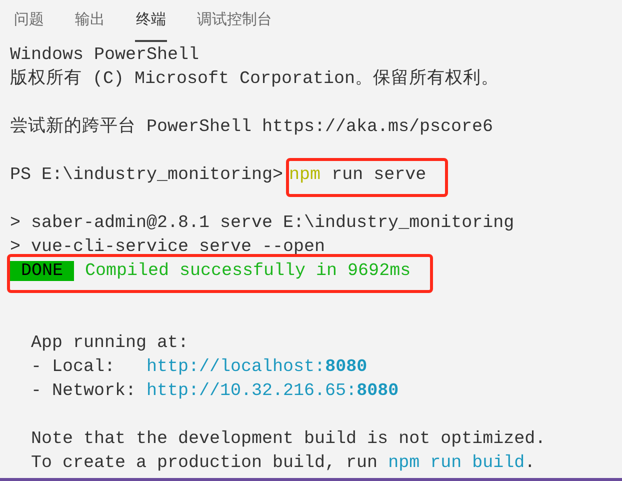 This screenshot has height=481, width=622. Describe the element at coordinates (530, 463) in the screenshot. I see `terminal-text: .` at that location.